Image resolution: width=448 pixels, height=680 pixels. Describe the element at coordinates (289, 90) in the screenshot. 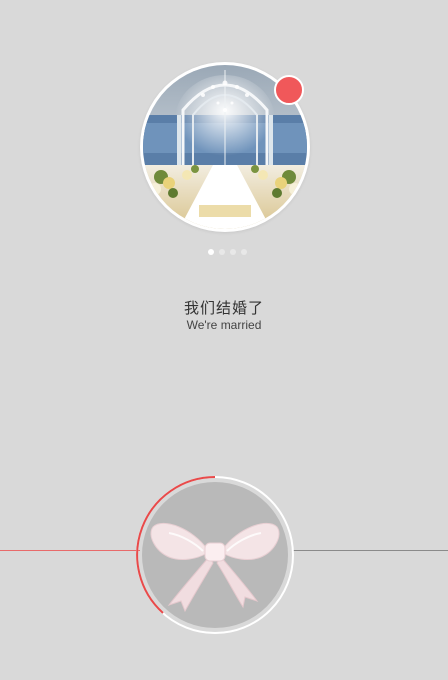

I see `notification-badge` at that location.